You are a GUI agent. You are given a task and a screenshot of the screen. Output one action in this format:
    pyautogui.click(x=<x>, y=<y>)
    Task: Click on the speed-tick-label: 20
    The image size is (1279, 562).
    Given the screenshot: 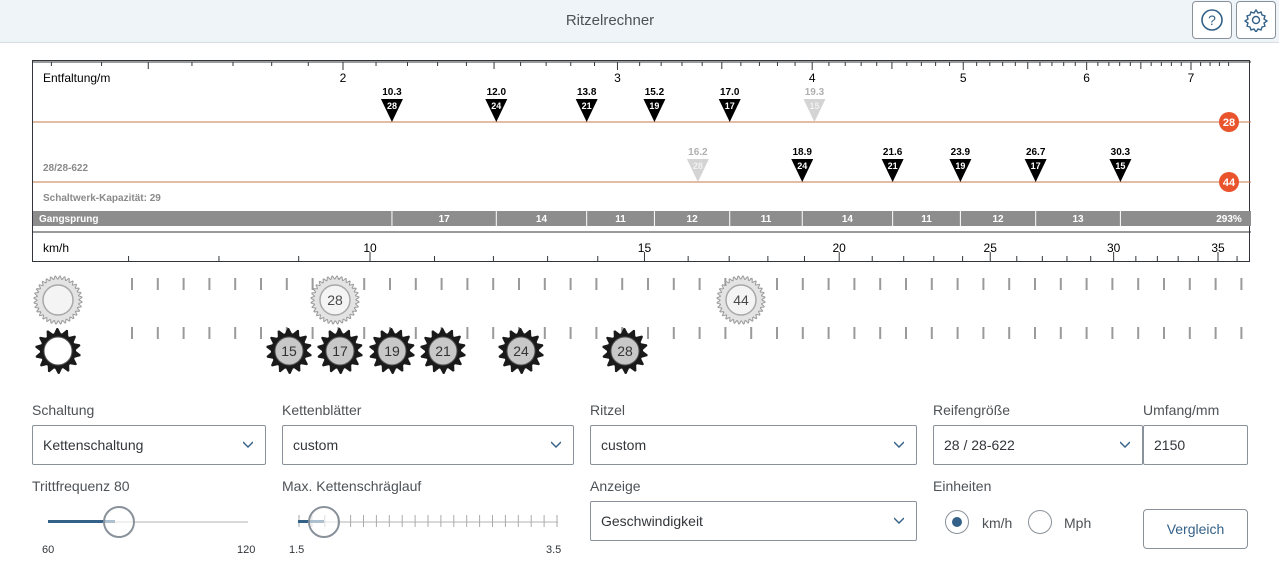 What is the action you would take?
    pyautogui.click(x=840, y=248)
    